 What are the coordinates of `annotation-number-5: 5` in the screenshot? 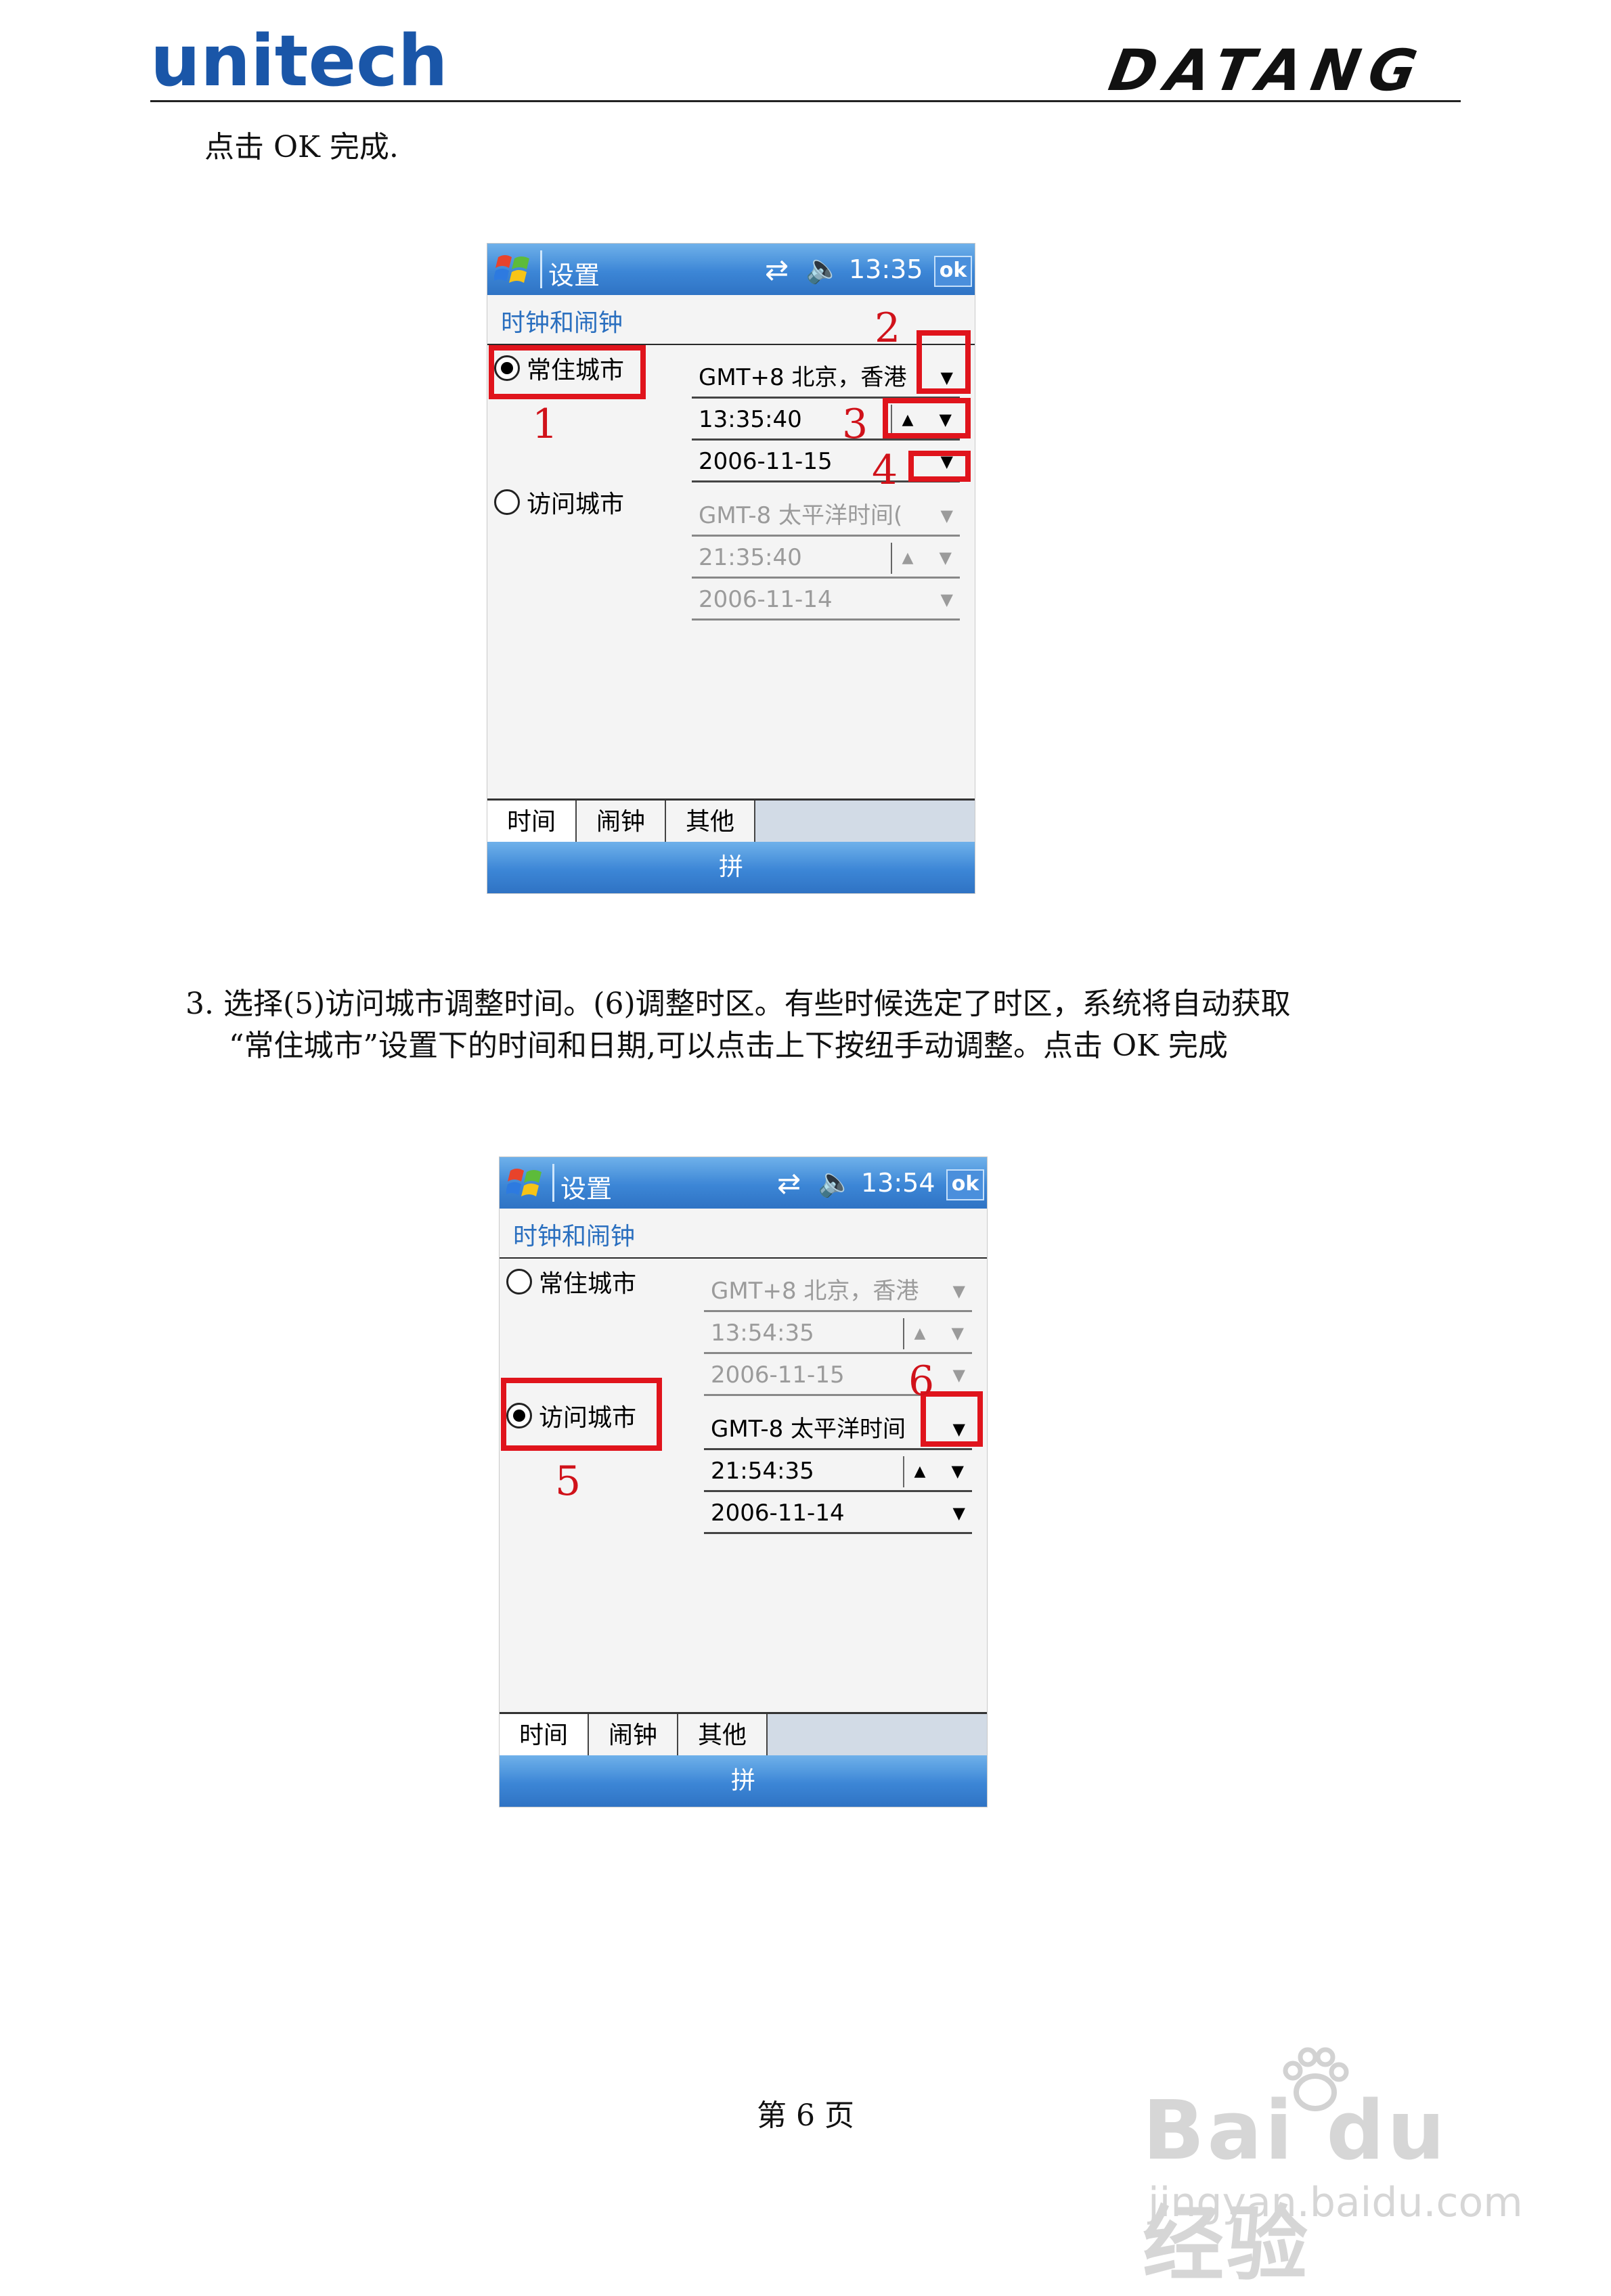 It's located at (568, 1481).